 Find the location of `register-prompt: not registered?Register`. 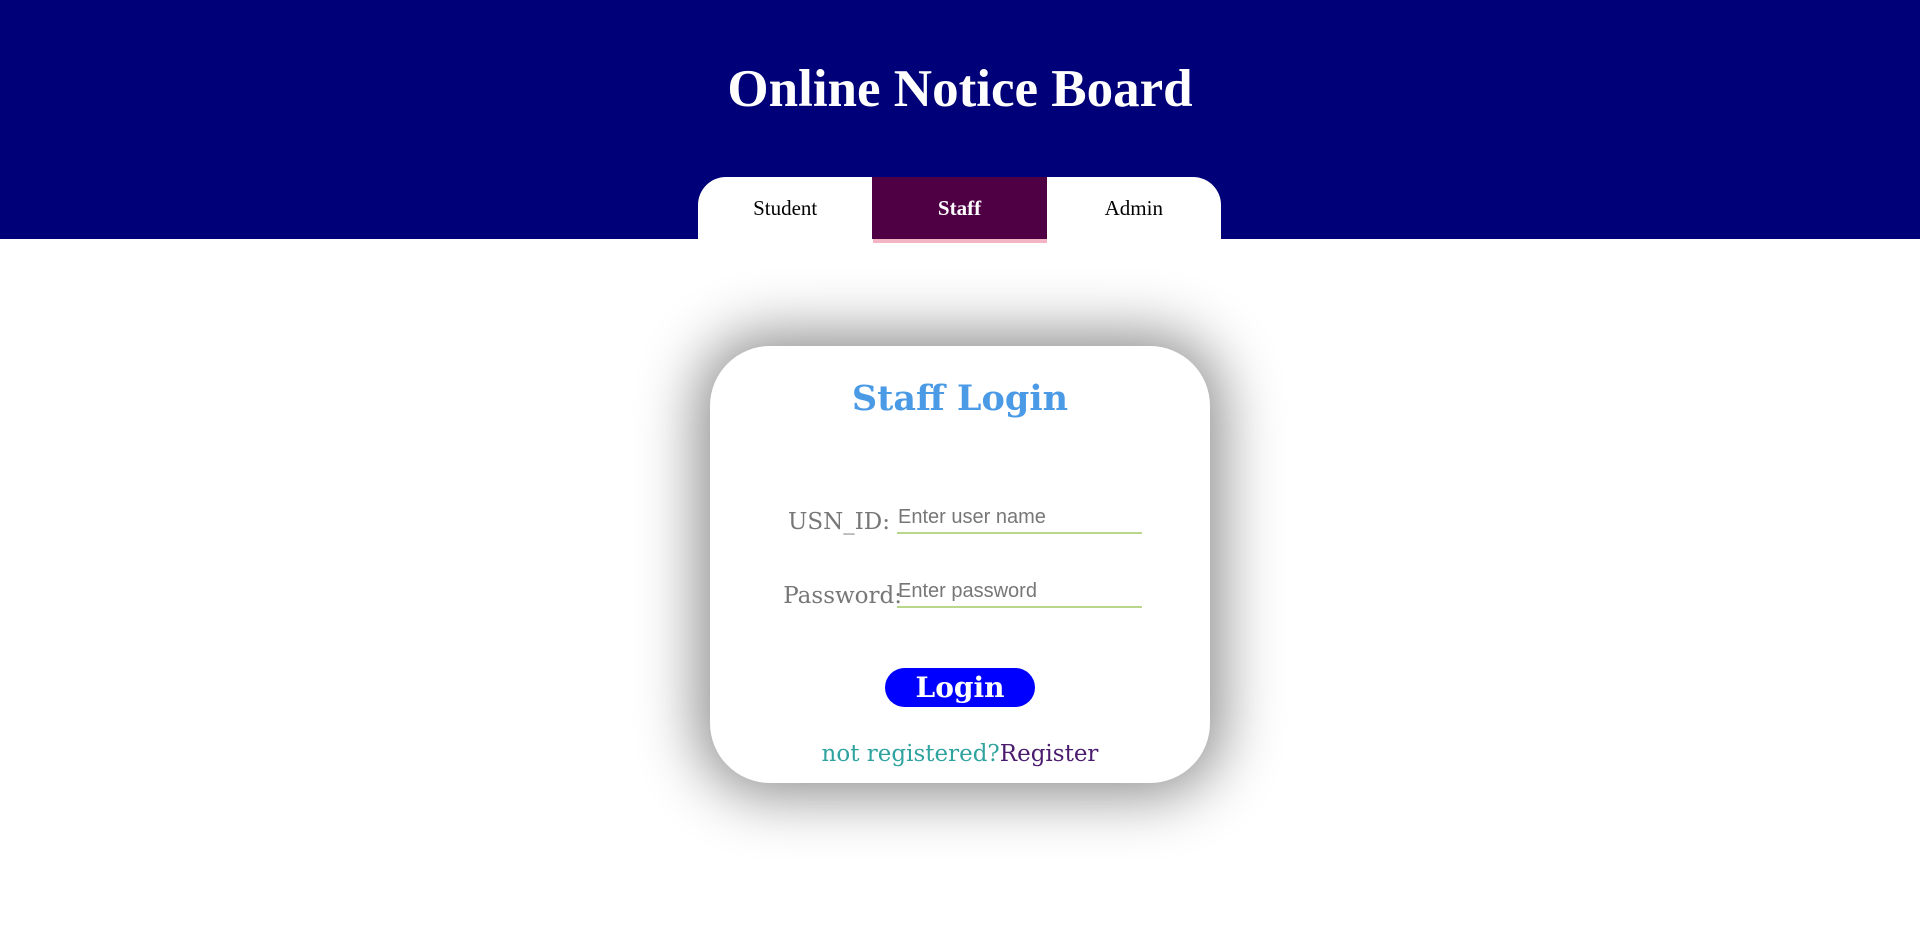

register-prompt: not registered?Register is located at coordinates (960, 754).